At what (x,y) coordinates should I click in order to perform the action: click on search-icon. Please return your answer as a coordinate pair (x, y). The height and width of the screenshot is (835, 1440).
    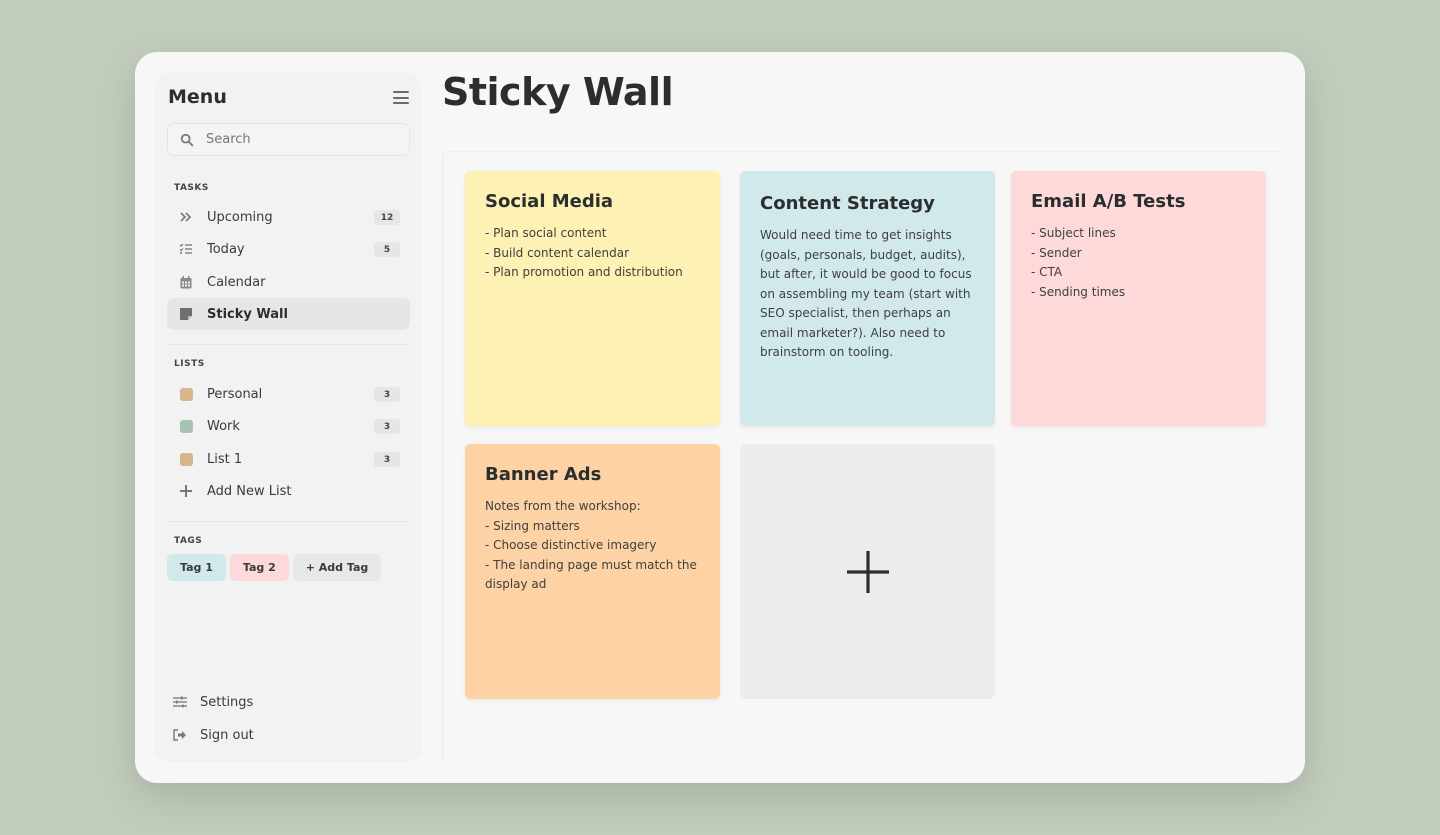
    Looking at the image, I should click on (187, 139).